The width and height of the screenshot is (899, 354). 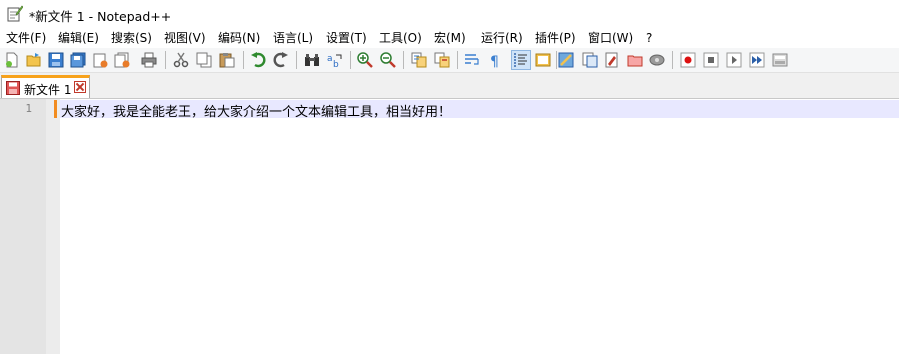 I want to click on fold-margin, so click(x=53, y=226).